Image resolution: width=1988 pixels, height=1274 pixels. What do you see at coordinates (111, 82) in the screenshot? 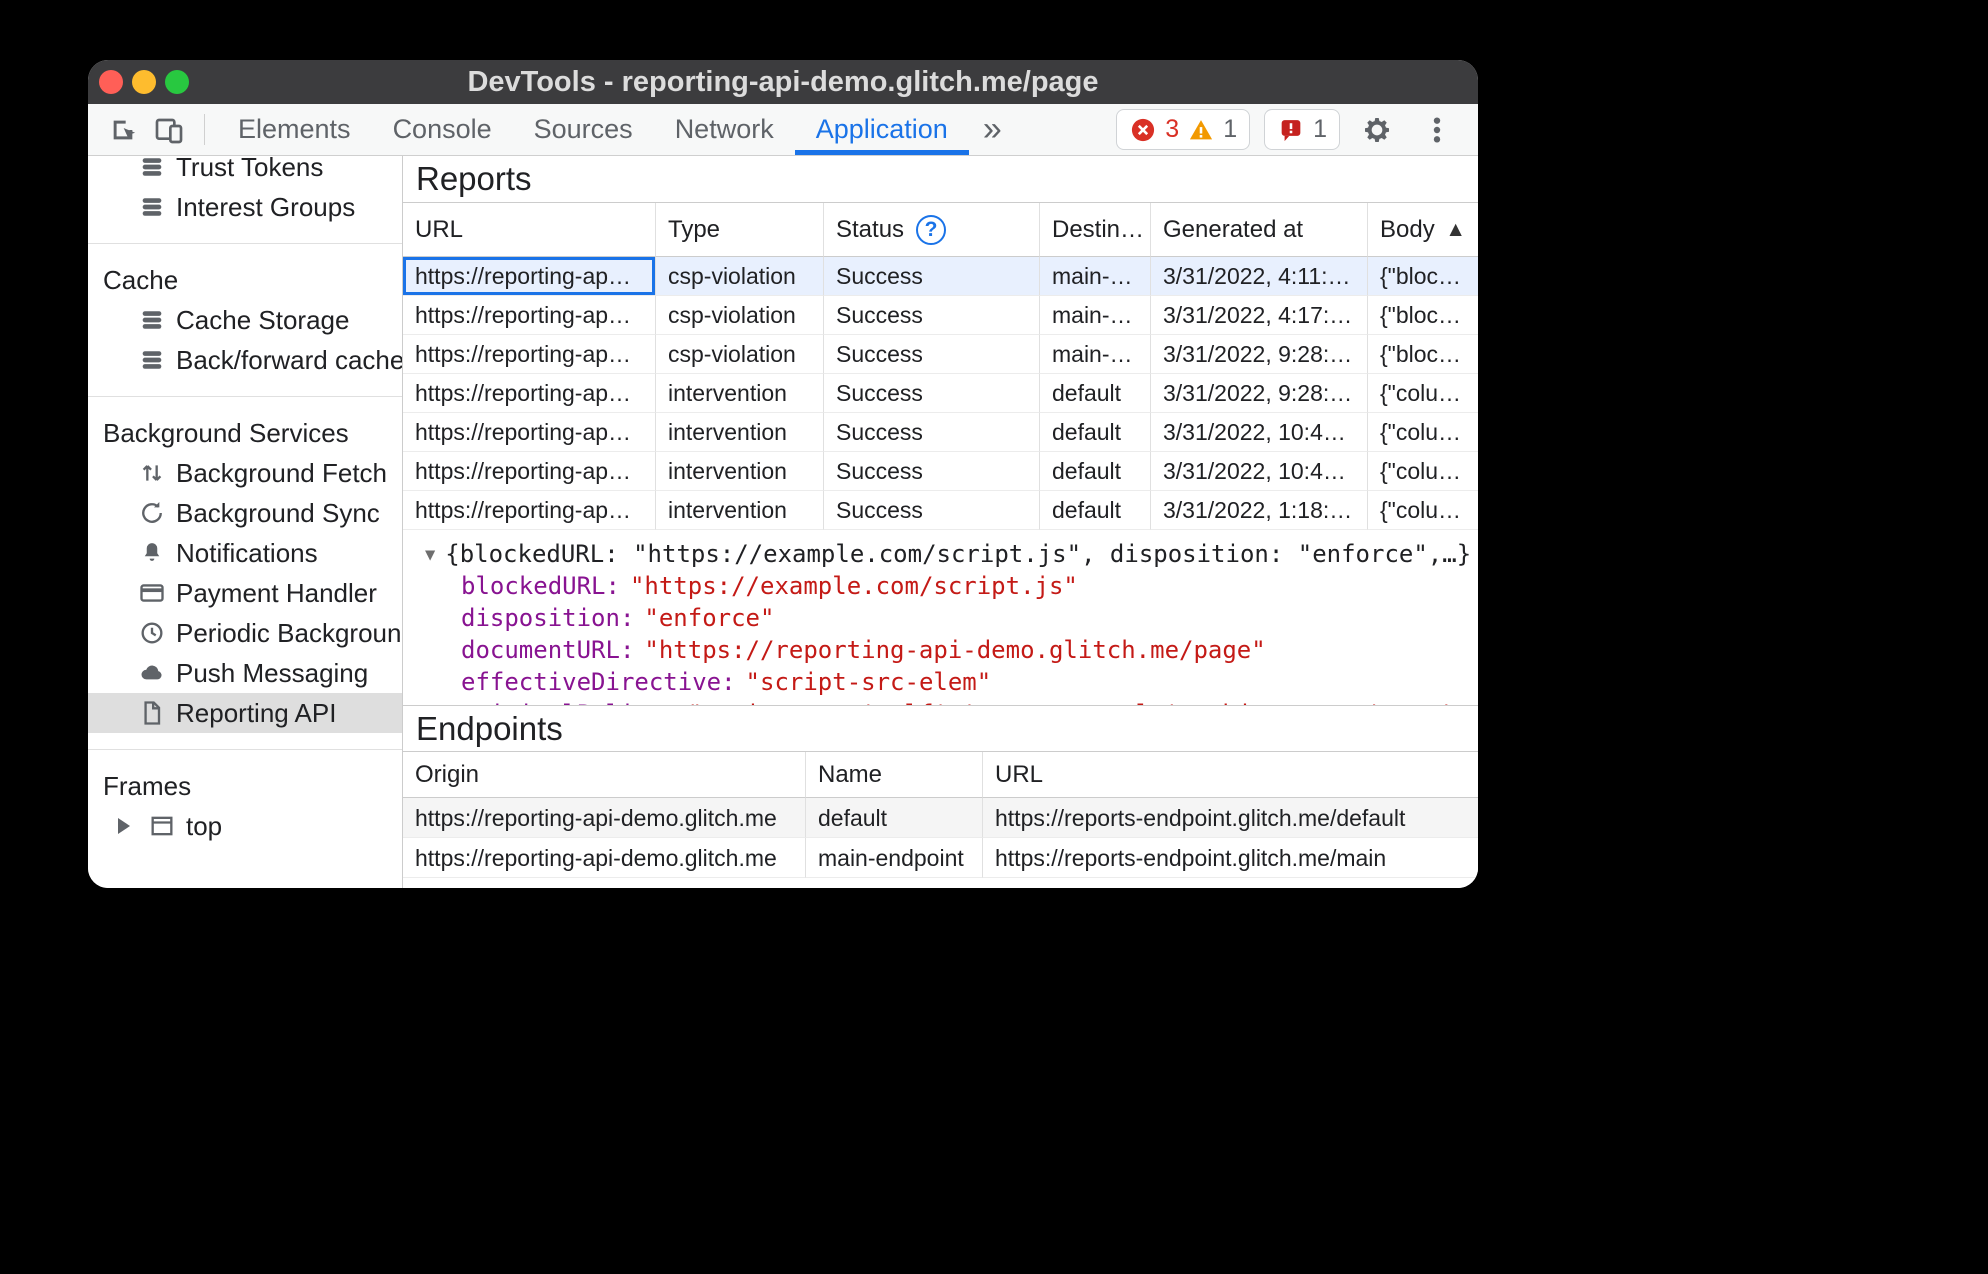
I see `close-button` at bounding box center [111, 82].